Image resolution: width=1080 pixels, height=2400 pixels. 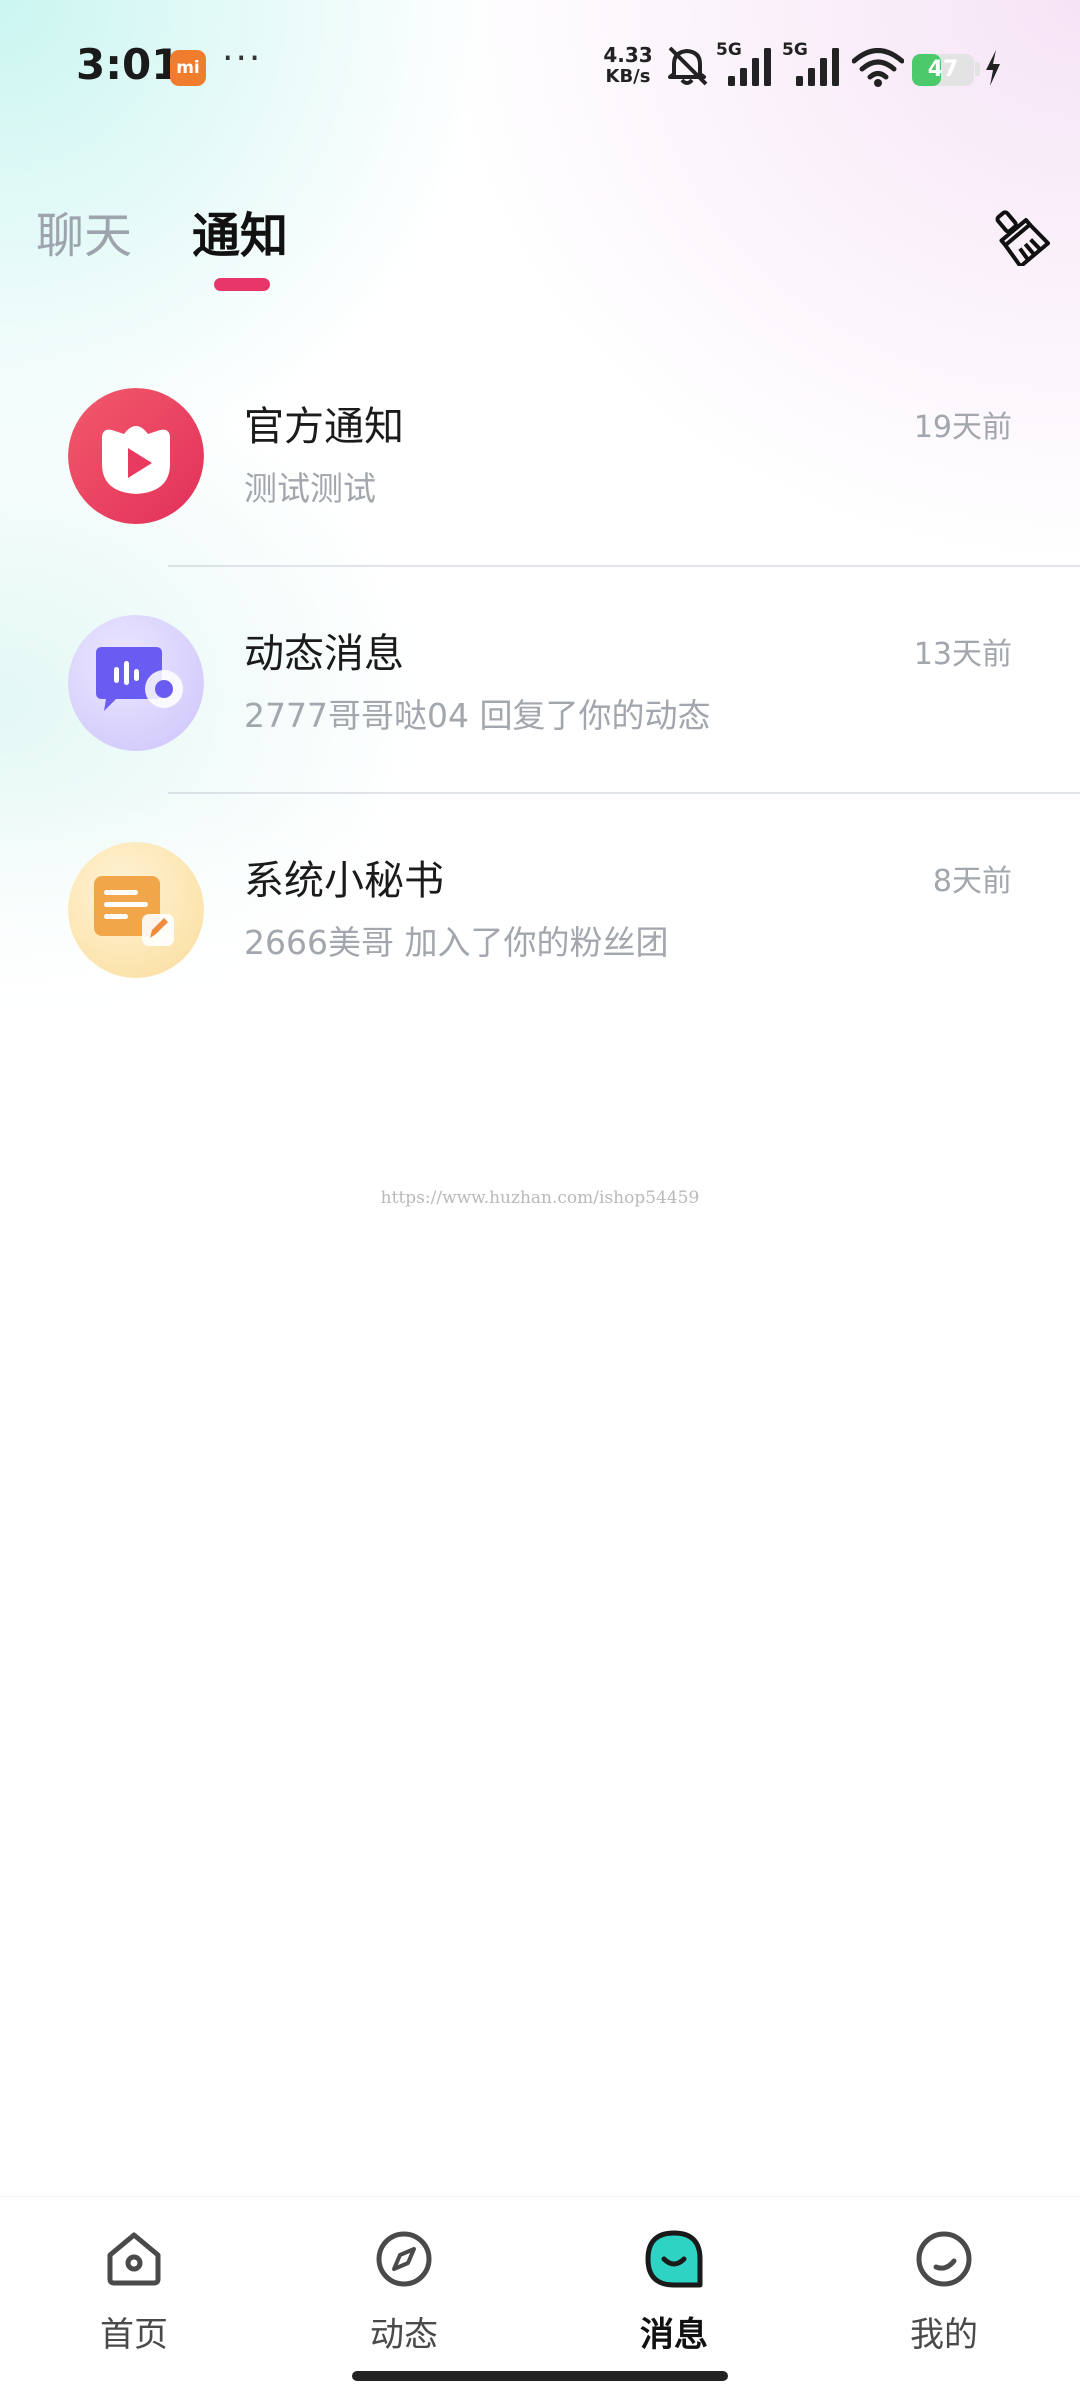 What do you see at coordinates (324, 654) in the screenshot?
I see `item-title: 动态消息` at bounding box center [324, 654].